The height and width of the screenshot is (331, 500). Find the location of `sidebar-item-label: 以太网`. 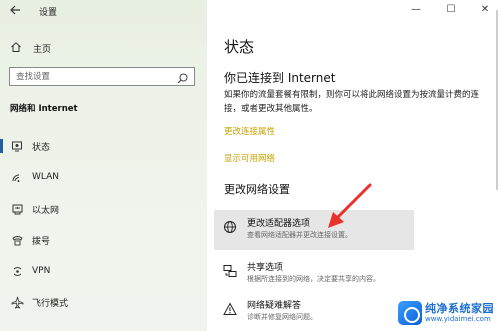

sidebar-item-label: 以太网 is located at coordinates (46, 210).